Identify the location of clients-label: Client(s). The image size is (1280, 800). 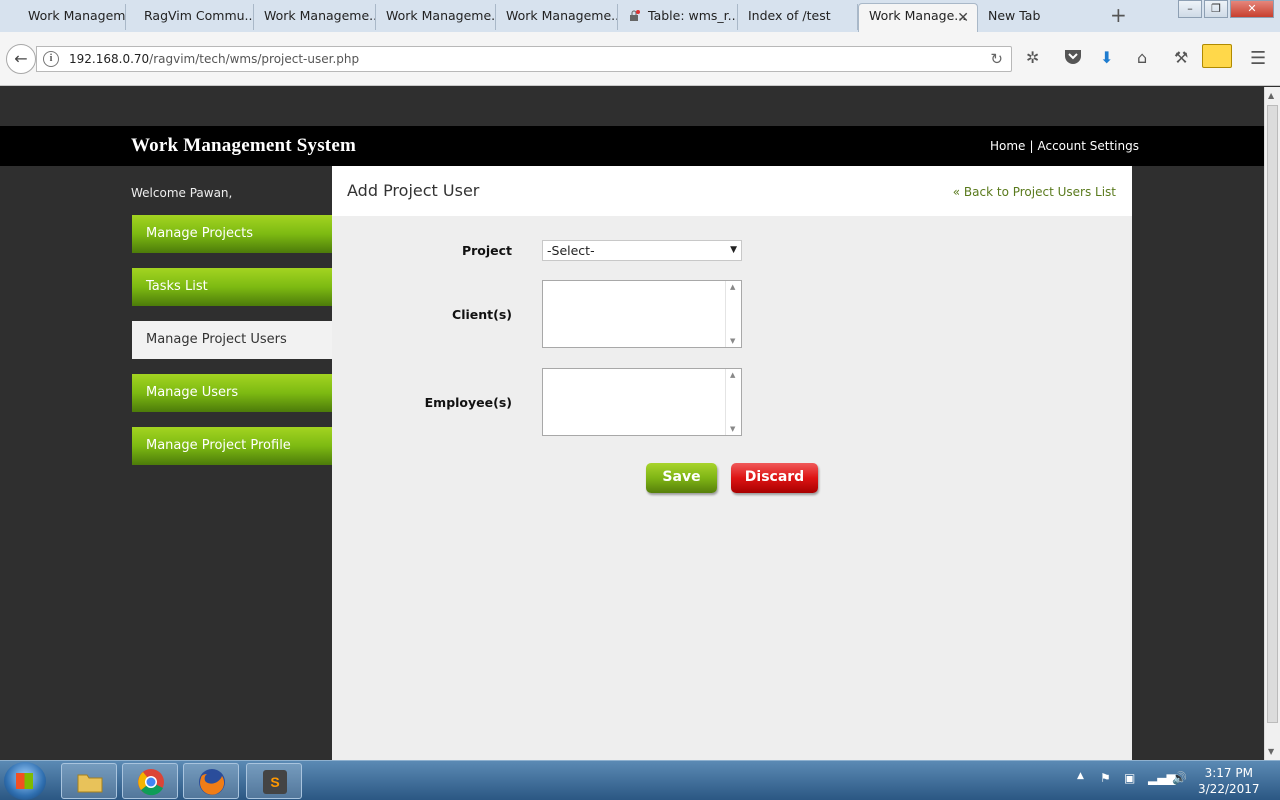
(482, 314).